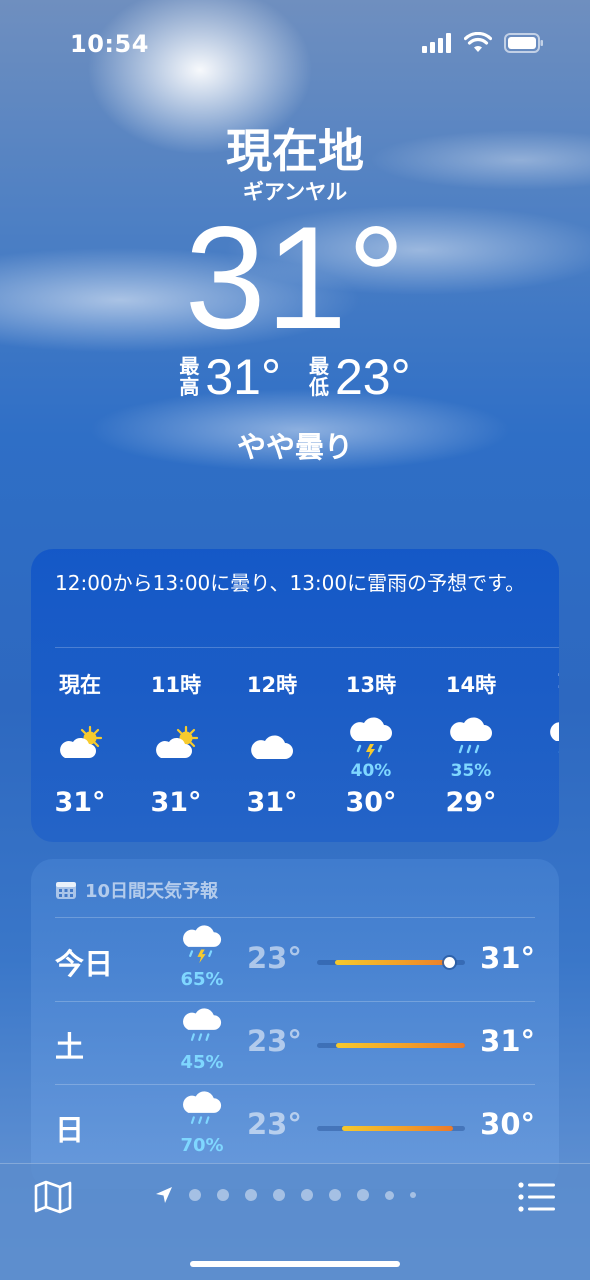 The height and width of the screenshot is (1280, 590). Describe the element at coordinates (371, 736) in the screenshot. I see `thunderstorm-icon` at that location.